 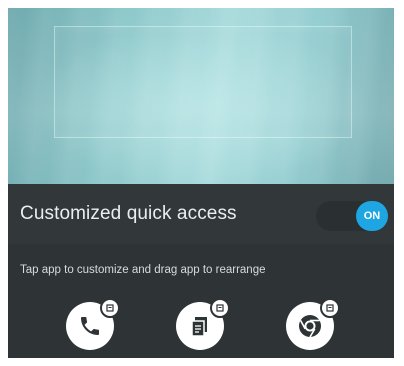 I want to click on app-phone, so click(x=93, y=325).